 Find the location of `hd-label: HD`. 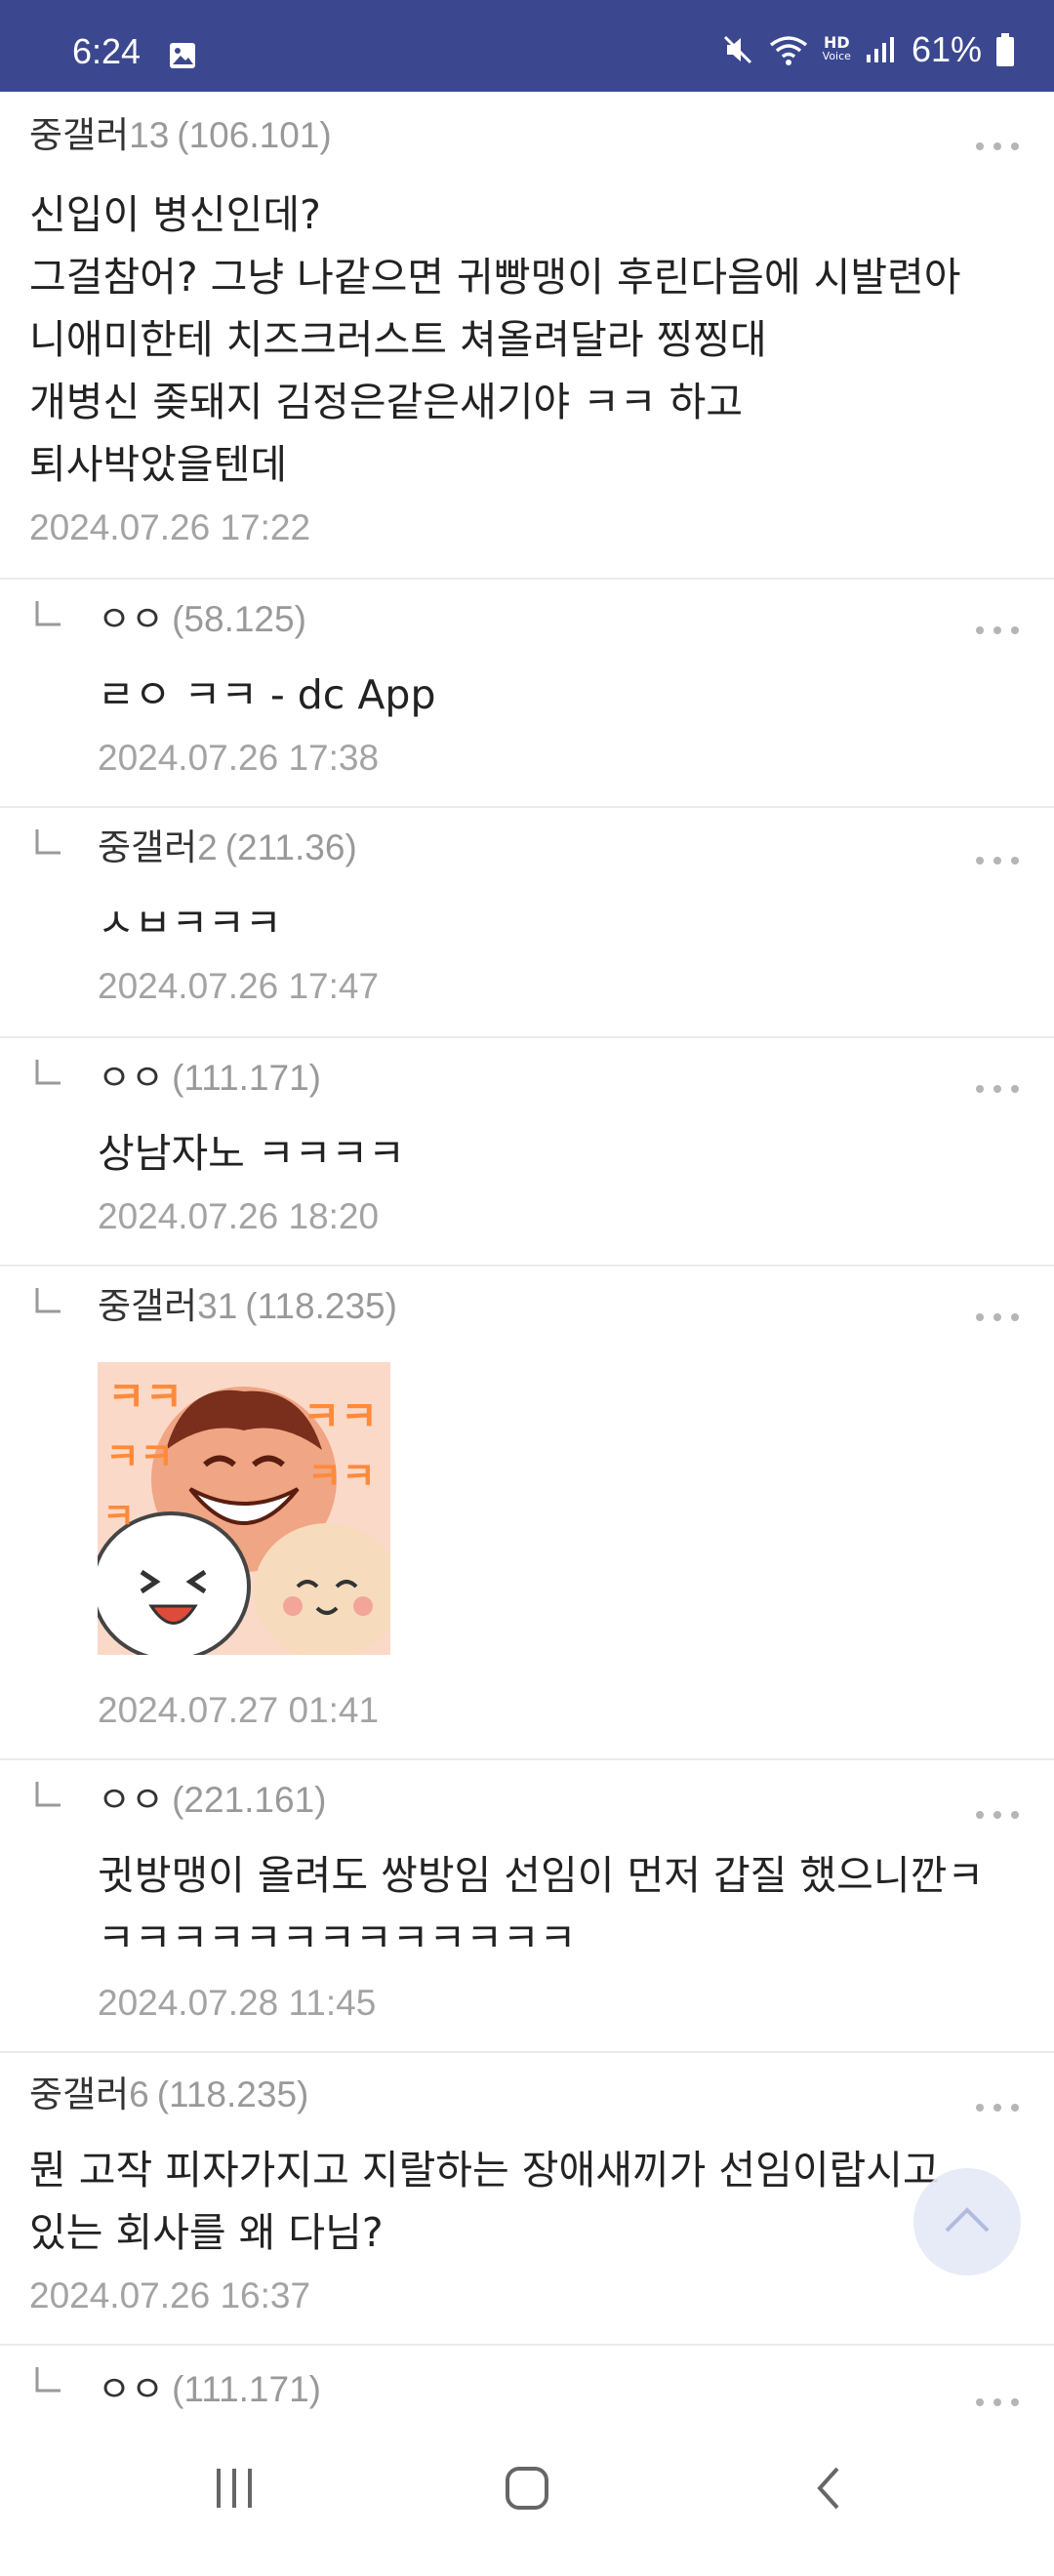

hd-label: HD is located at coordinates (836, 42).